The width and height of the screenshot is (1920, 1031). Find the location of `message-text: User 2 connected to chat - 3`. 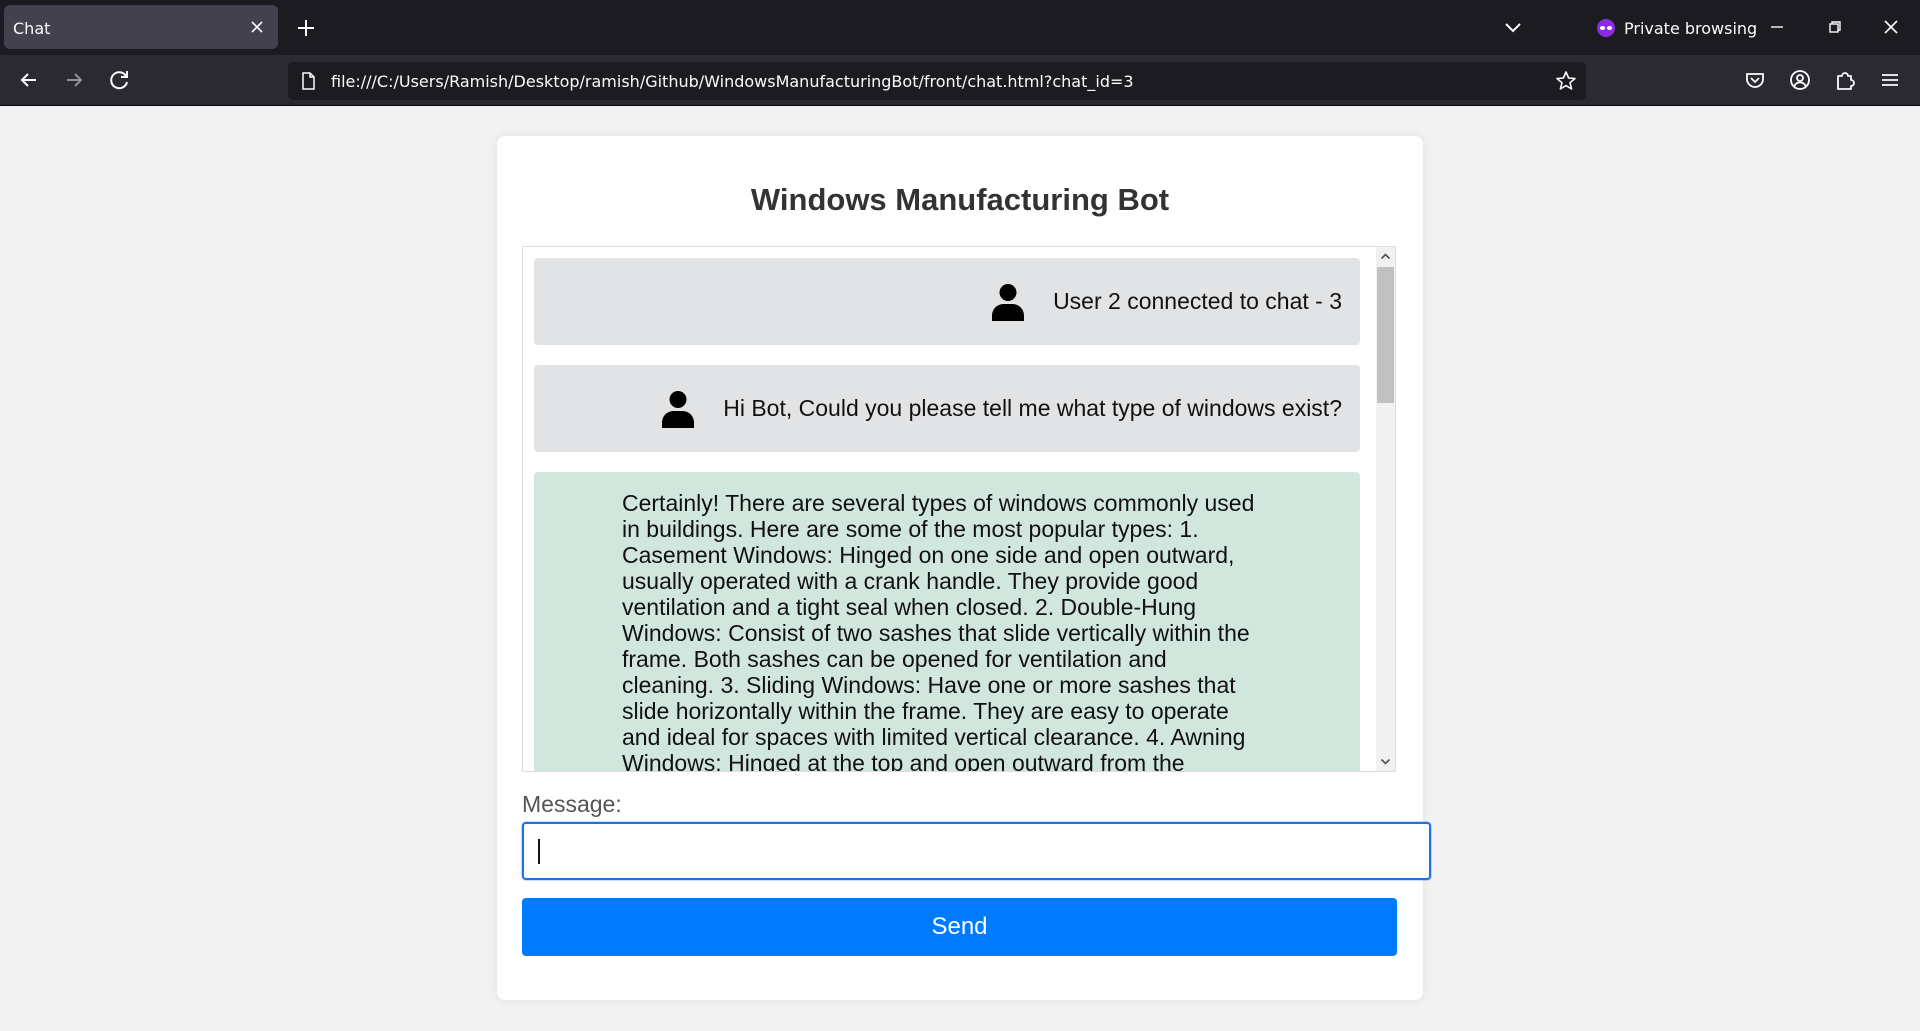

message-text: User 2 connected to chat - 3 is located at coordinates (1197, 301).